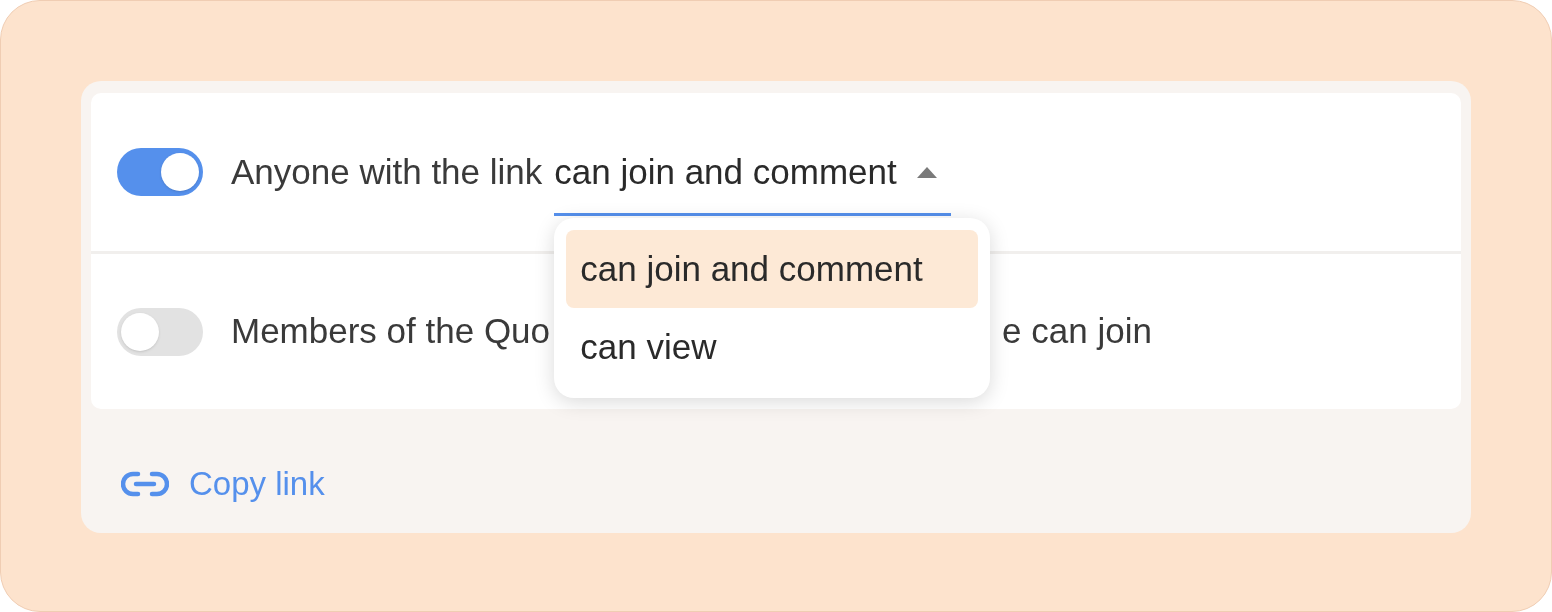 This screenshot has width=1552, height=612. What do you see at coordinates (772, 346) in the screenshot?
I see `menu-item: can view` at bounding box center [772, 346].